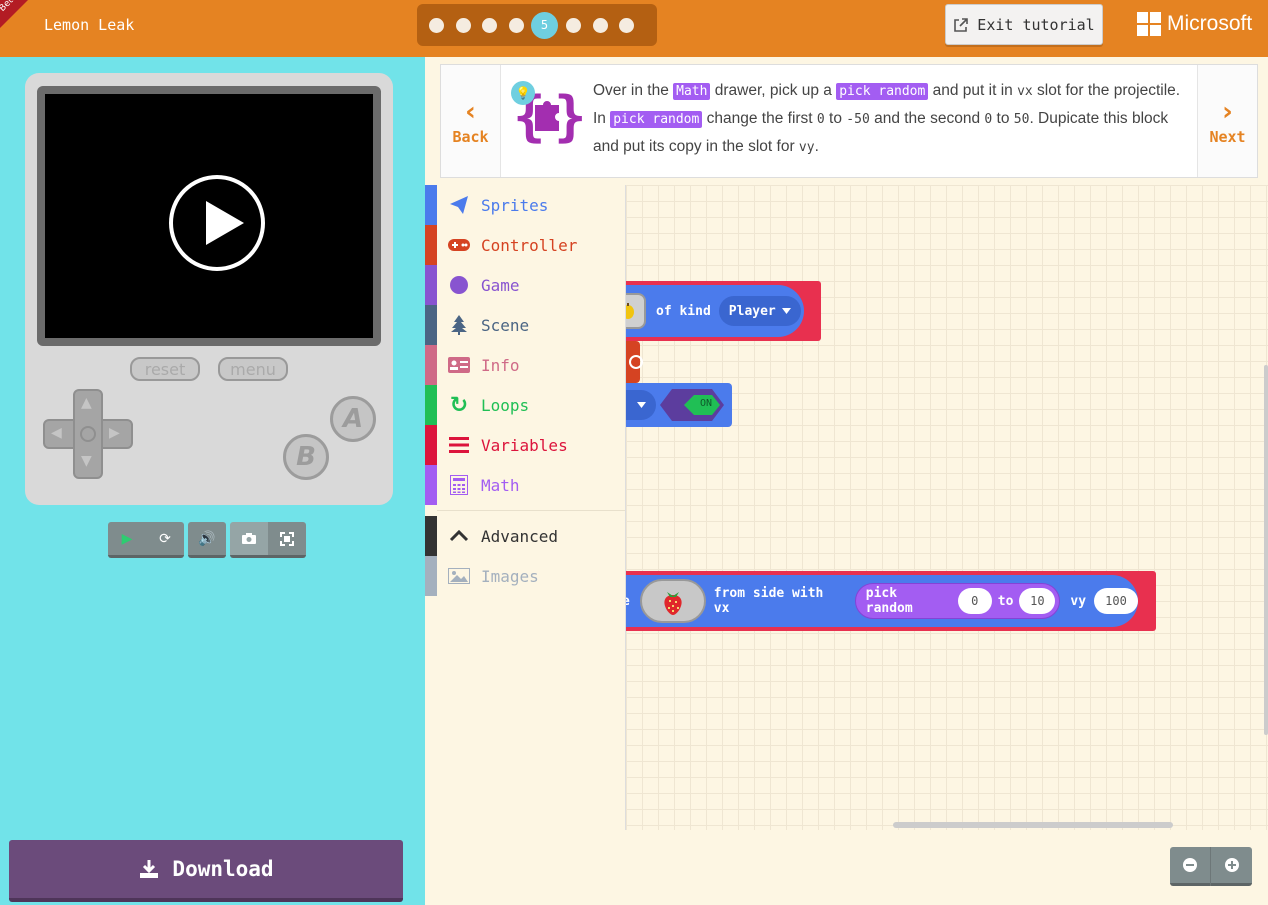 The image size is (1268, 905). I want to click on zoom-controls, so click(1211, 866).